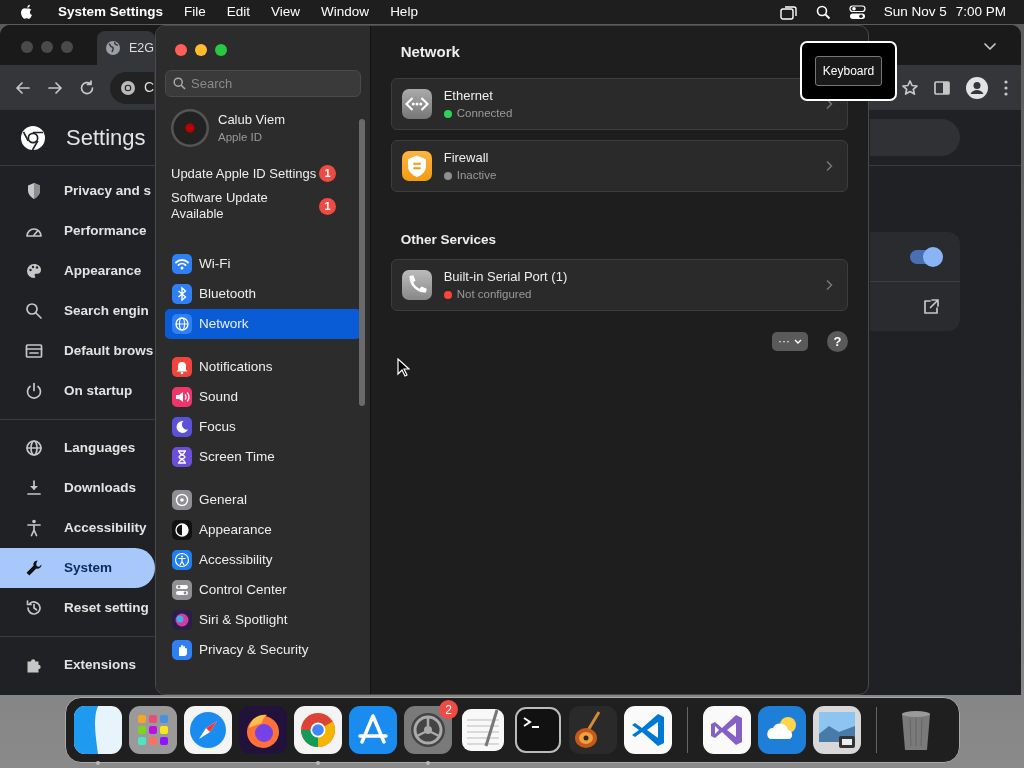 The width and height of the screenshot is (1024, 768). I want to click on address-bar: C, so click(132, 87).